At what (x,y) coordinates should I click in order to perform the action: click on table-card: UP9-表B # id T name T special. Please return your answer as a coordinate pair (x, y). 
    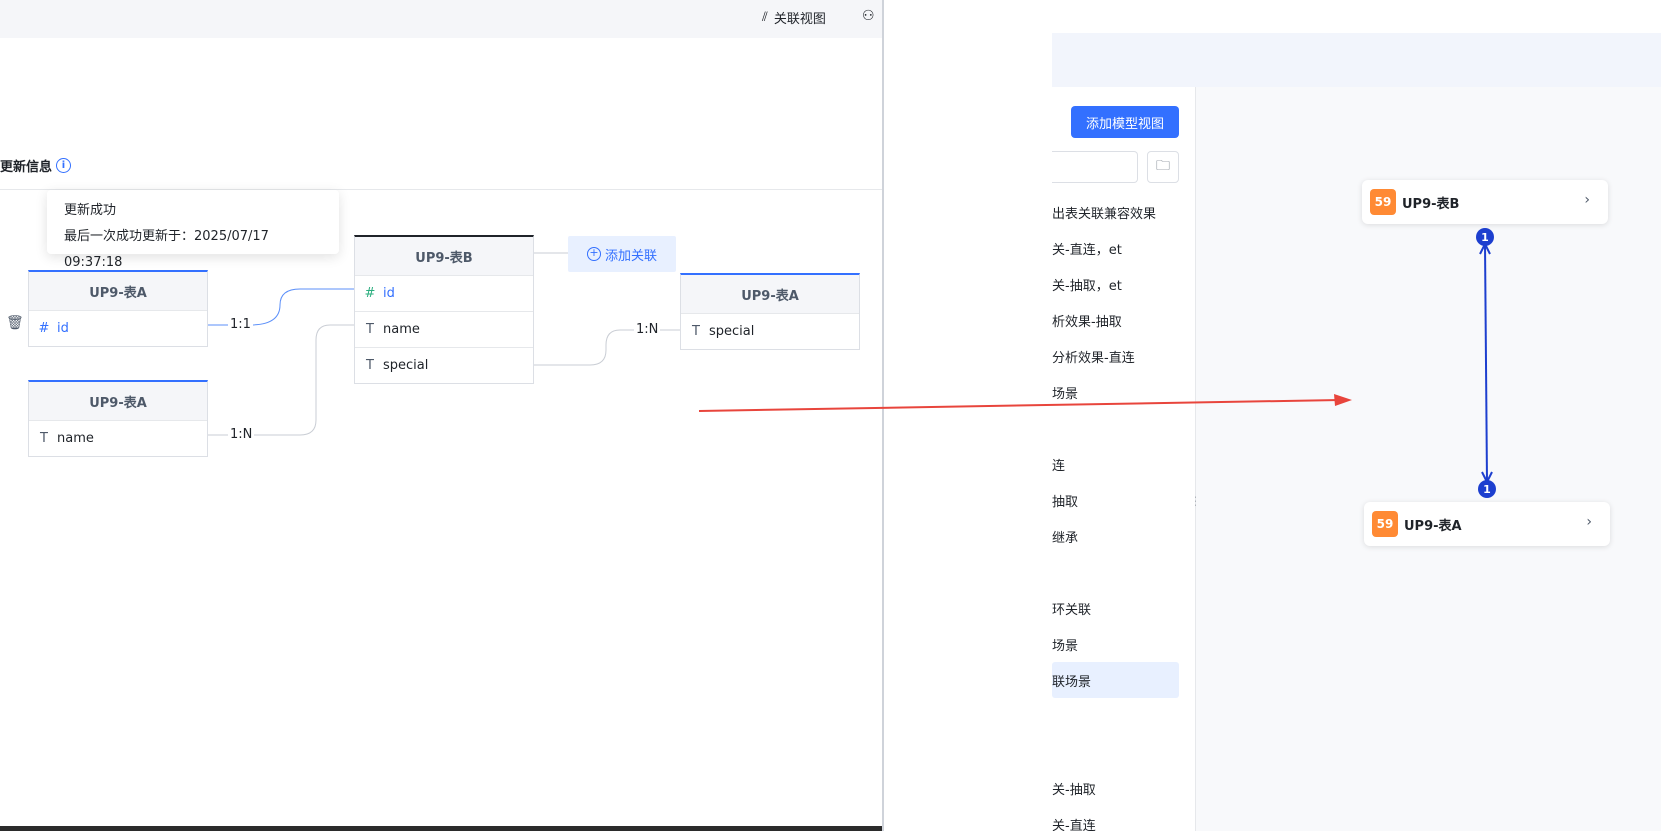
    Looking at the image, I should click on (444, 309).